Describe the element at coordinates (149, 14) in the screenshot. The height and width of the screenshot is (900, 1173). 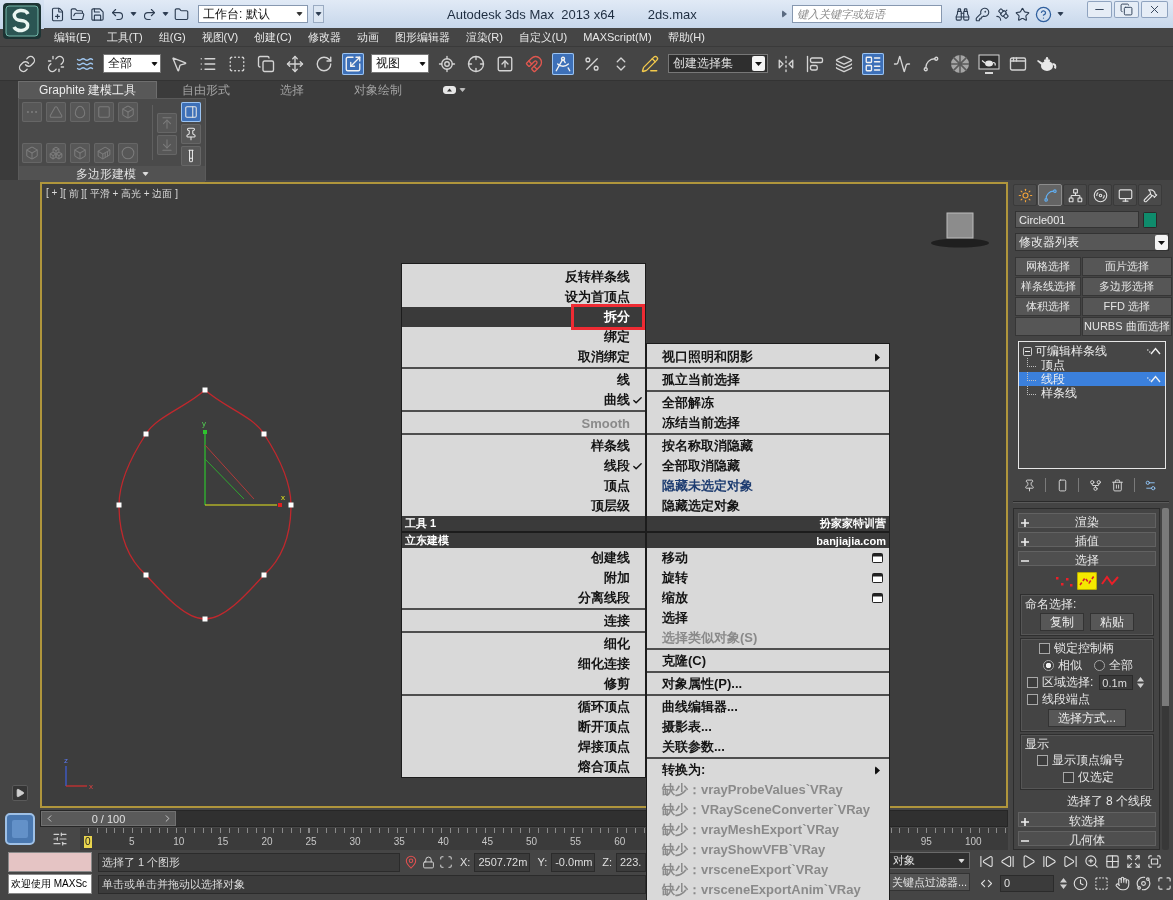
I see `redo-icon` at that location.